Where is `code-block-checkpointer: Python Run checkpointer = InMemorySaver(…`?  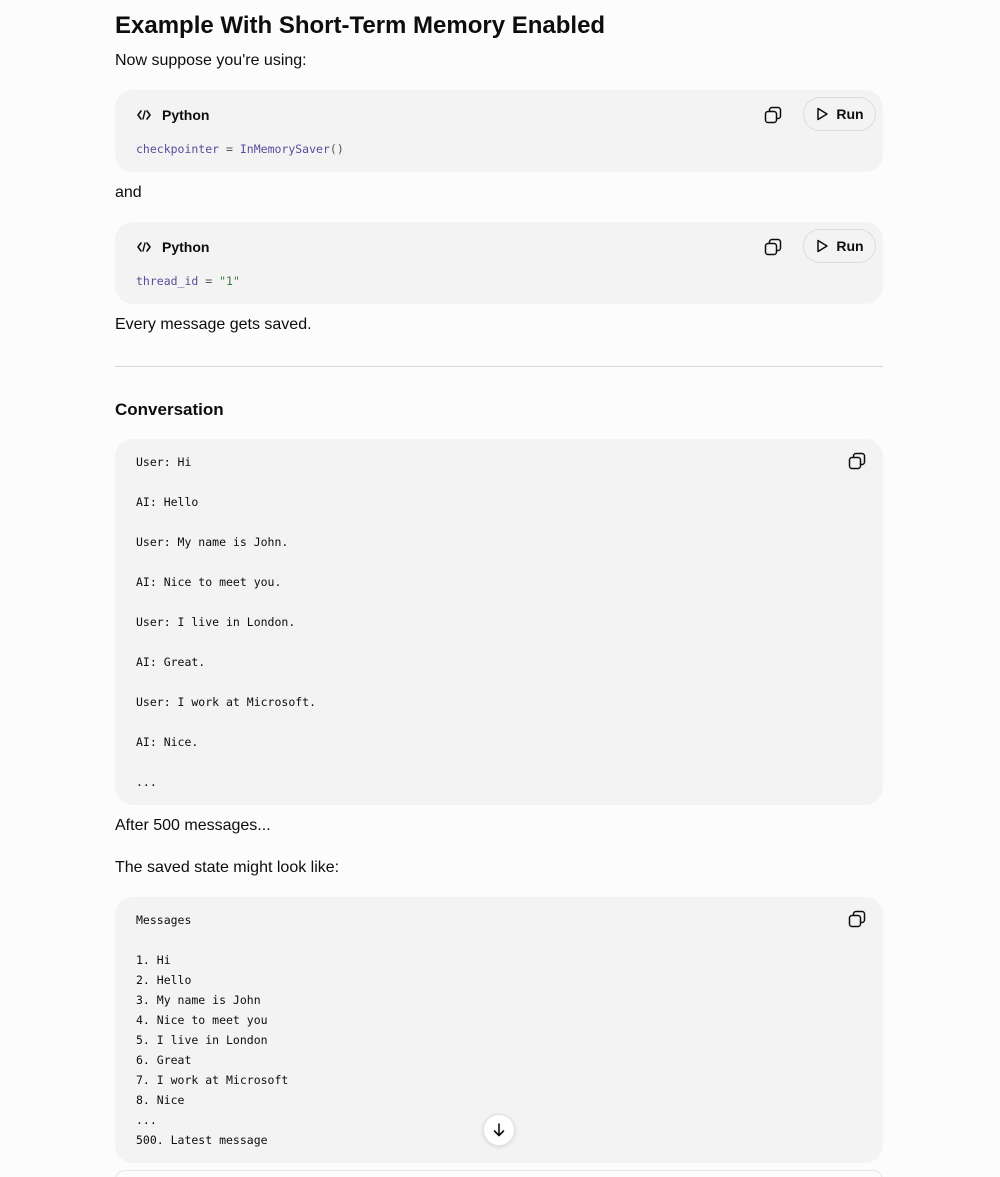
code-block-checkpointer: Python Run checkpointer = InMemorySaver(… is located at coordinates (499, 131).